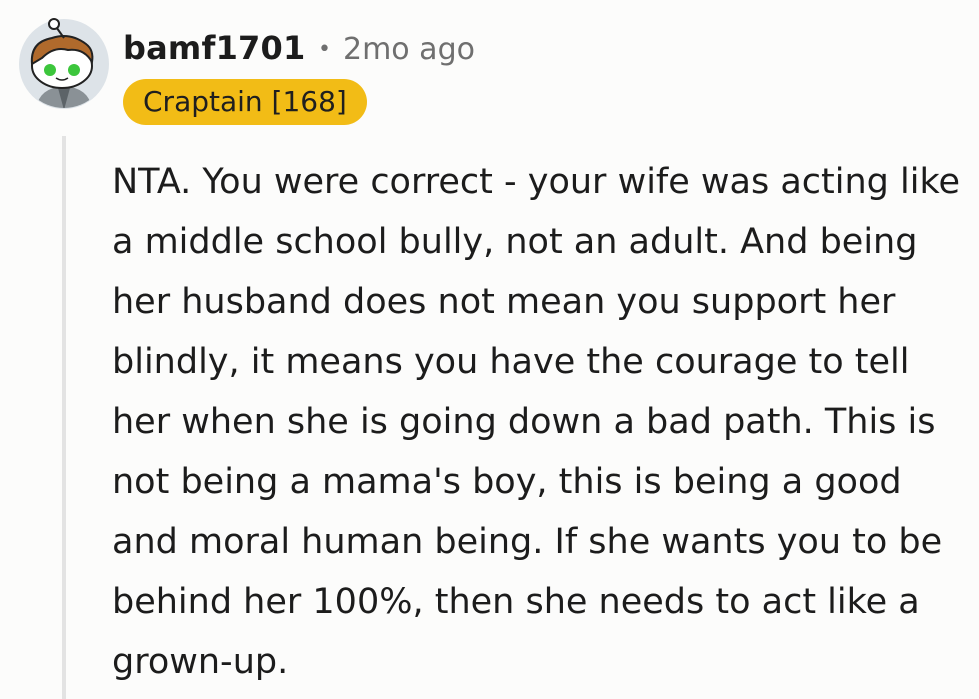 The image size is (979, 699). I want to click on user-avatar-icon, so click(64, 64).